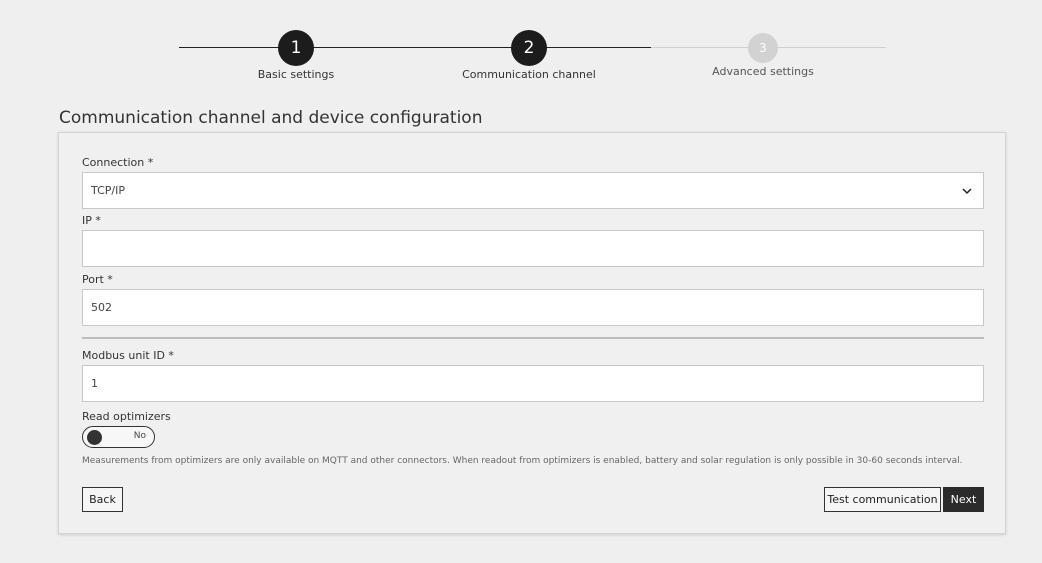 The width and height of the screenshot is (1042, 563). I want to click on step-advanced-settings: 3 Advanced settings, so click(763, 55).